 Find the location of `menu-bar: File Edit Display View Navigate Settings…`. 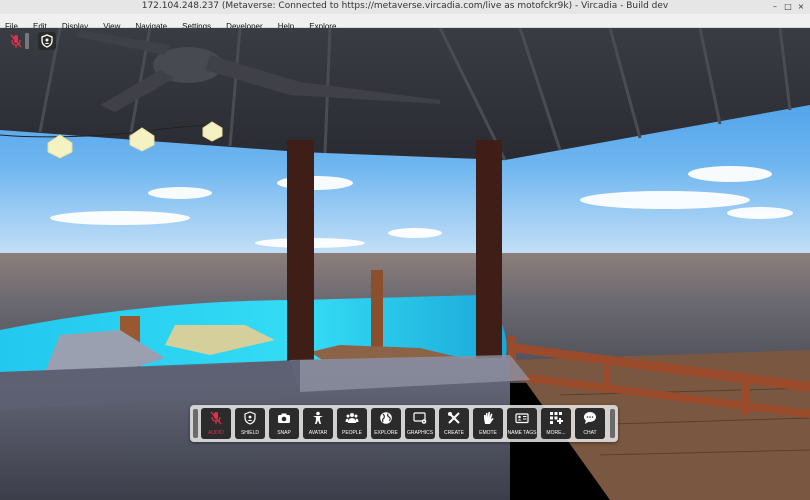

menu-bar: File Edit Display View Navigate Settings… is located at coordinates (405, 22).